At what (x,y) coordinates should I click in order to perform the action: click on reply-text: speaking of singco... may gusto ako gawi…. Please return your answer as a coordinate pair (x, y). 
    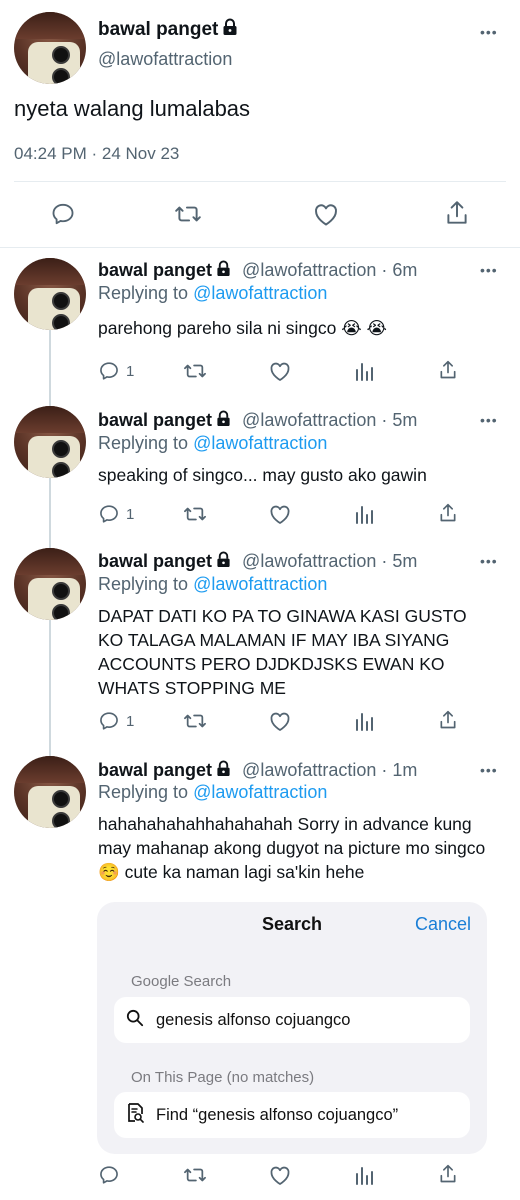
    Looking at the image, I should click on (262, 475).